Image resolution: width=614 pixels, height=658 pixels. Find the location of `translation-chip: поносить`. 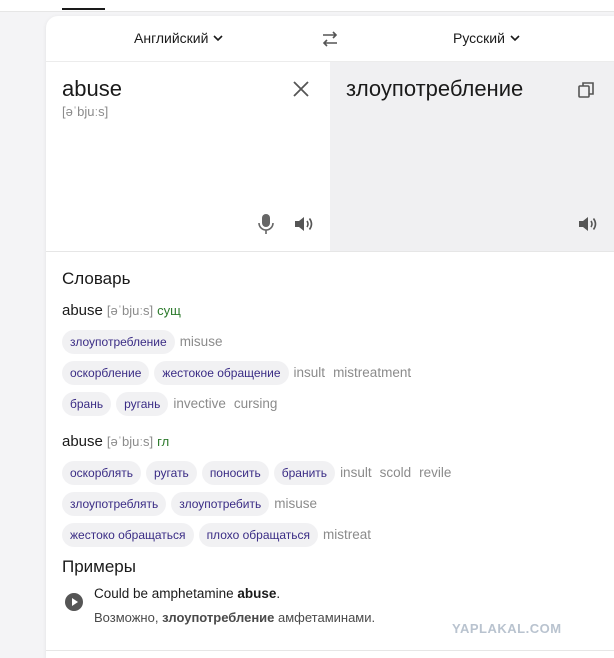

translation-chip: поносить is located at coordinates (235, 472).